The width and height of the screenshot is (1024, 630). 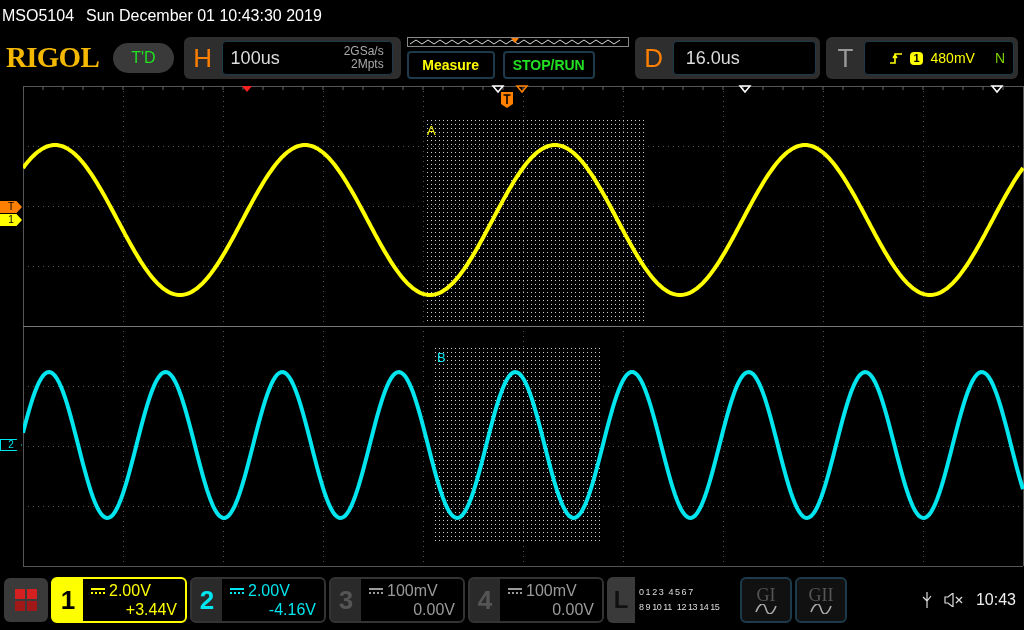 I want to click on status-badge: T'D, so click(x=143, y=58).